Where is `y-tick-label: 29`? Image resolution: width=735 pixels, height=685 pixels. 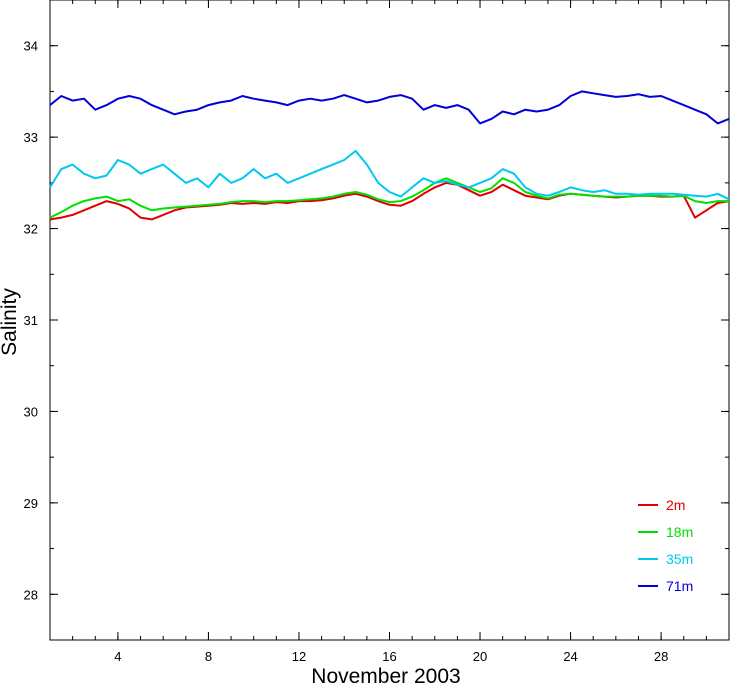
y-tick-label: 29 is located at coordinates (31, 503).